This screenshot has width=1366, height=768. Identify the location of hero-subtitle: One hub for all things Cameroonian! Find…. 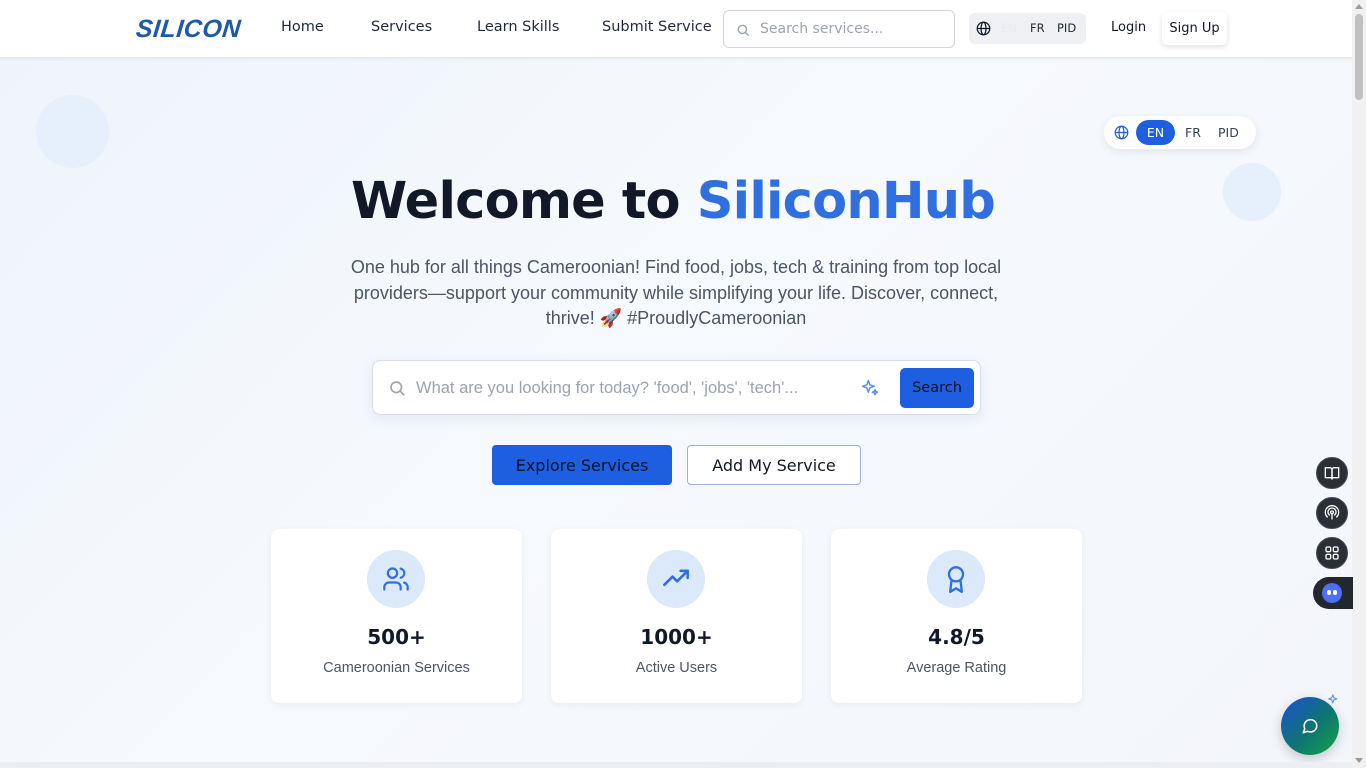
(676, 292).